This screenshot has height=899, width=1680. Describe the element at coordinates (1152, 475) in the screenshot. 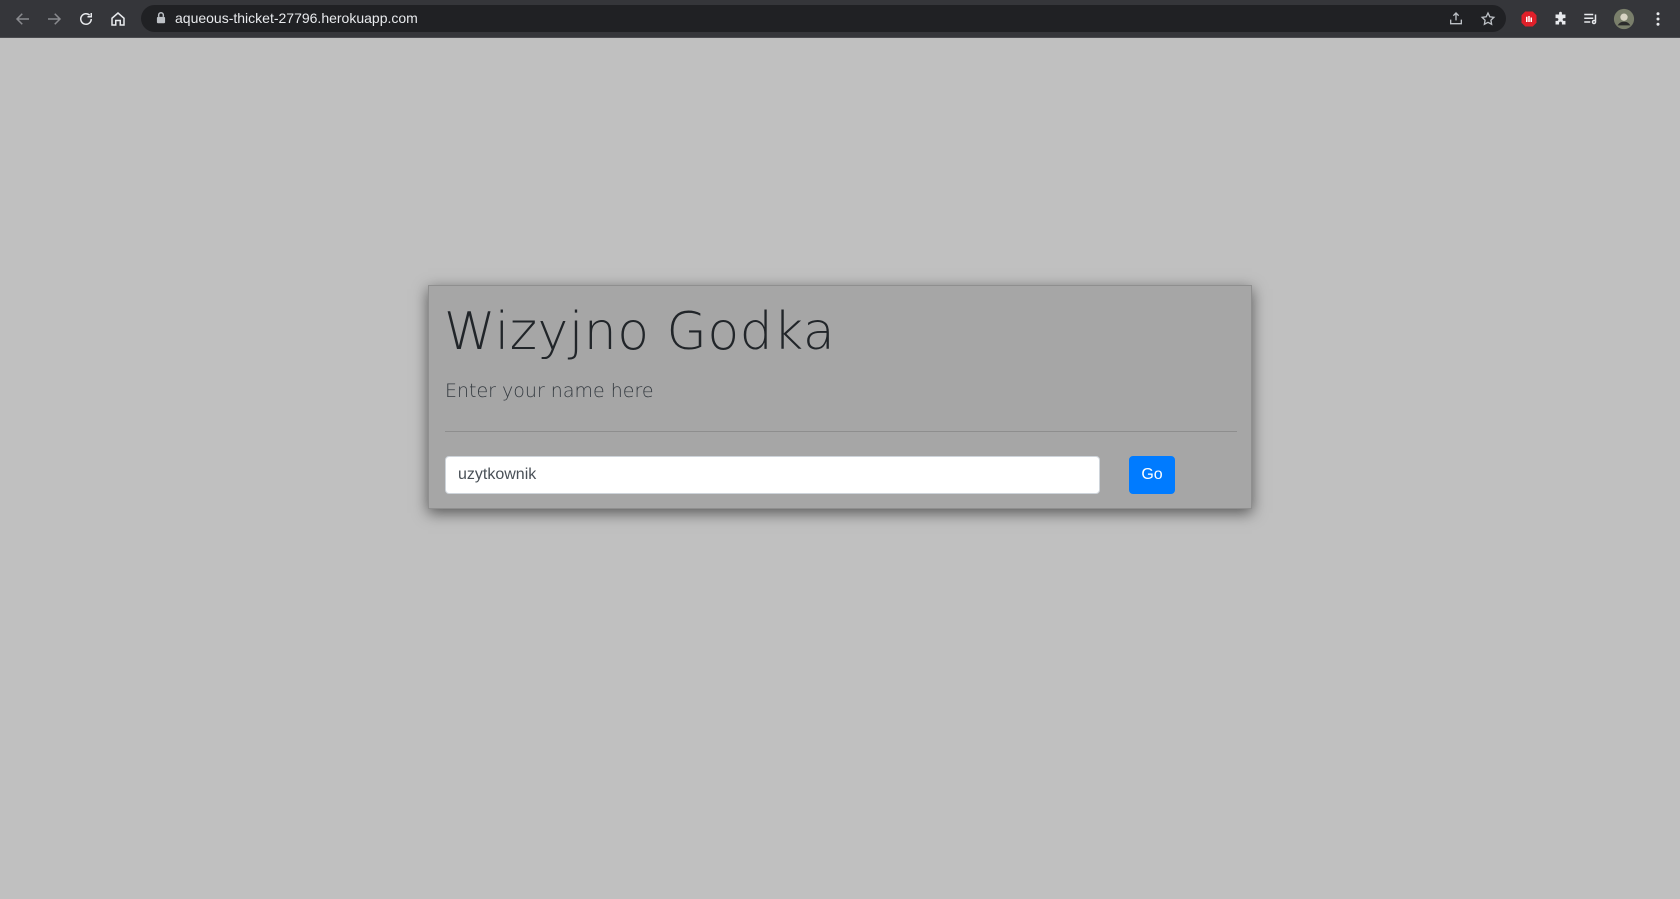

I see `go-button: Go` at that location.